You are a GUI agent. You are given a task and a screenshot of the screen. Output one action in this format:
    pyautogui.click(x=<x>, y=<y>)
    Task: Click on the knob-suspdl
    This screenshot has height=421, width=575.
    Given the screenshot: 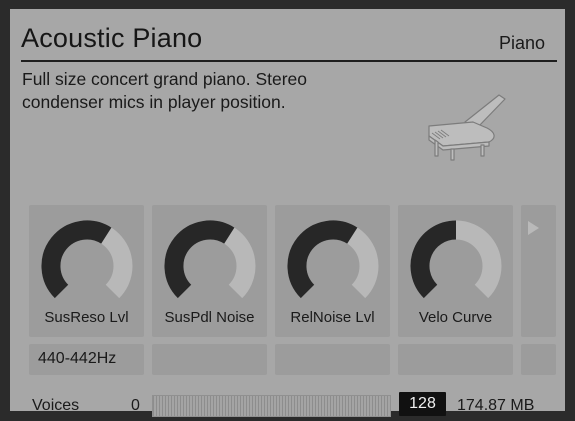 What is the action you would take?
    pyautogui.click(x=210, y=266)
    